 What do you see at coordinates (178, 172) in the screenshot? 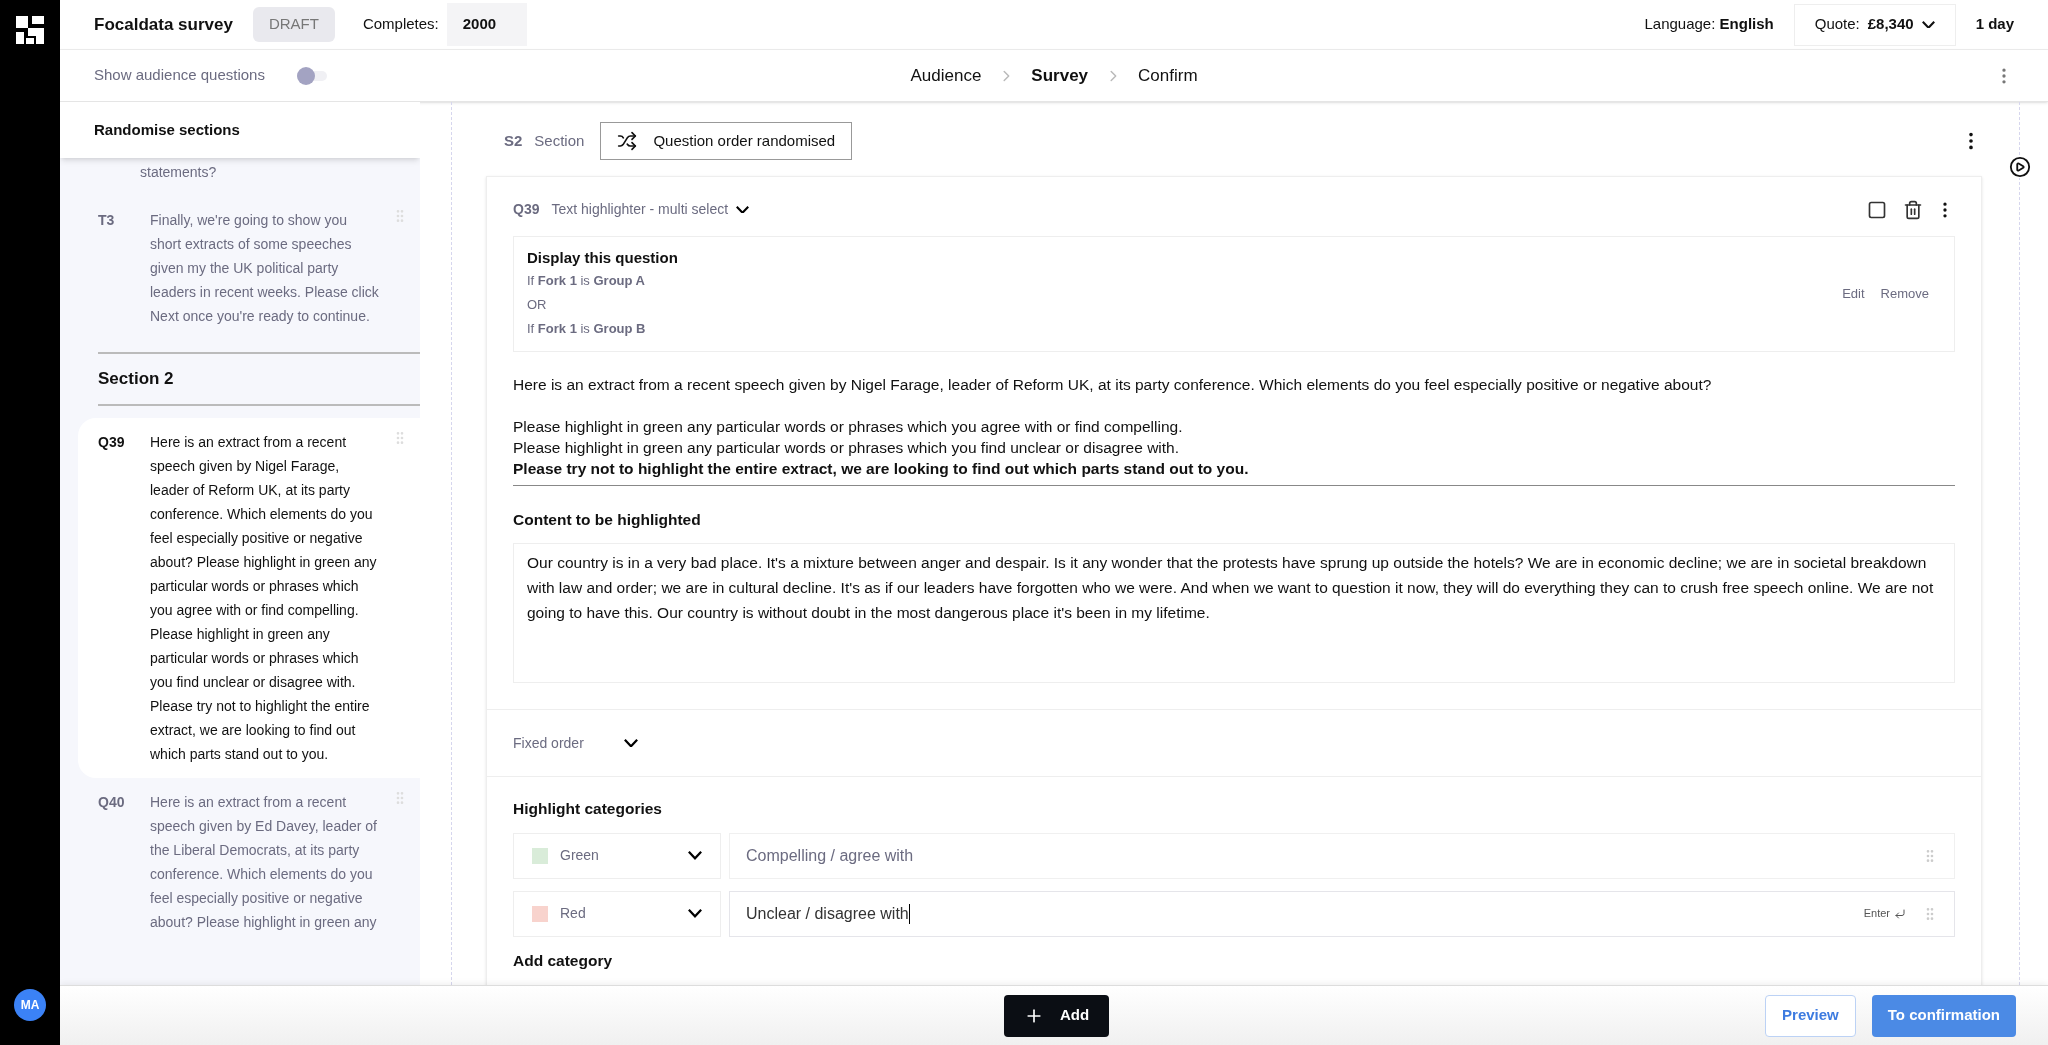
I see `question-text: statements?` at bounding box center [178, 172].